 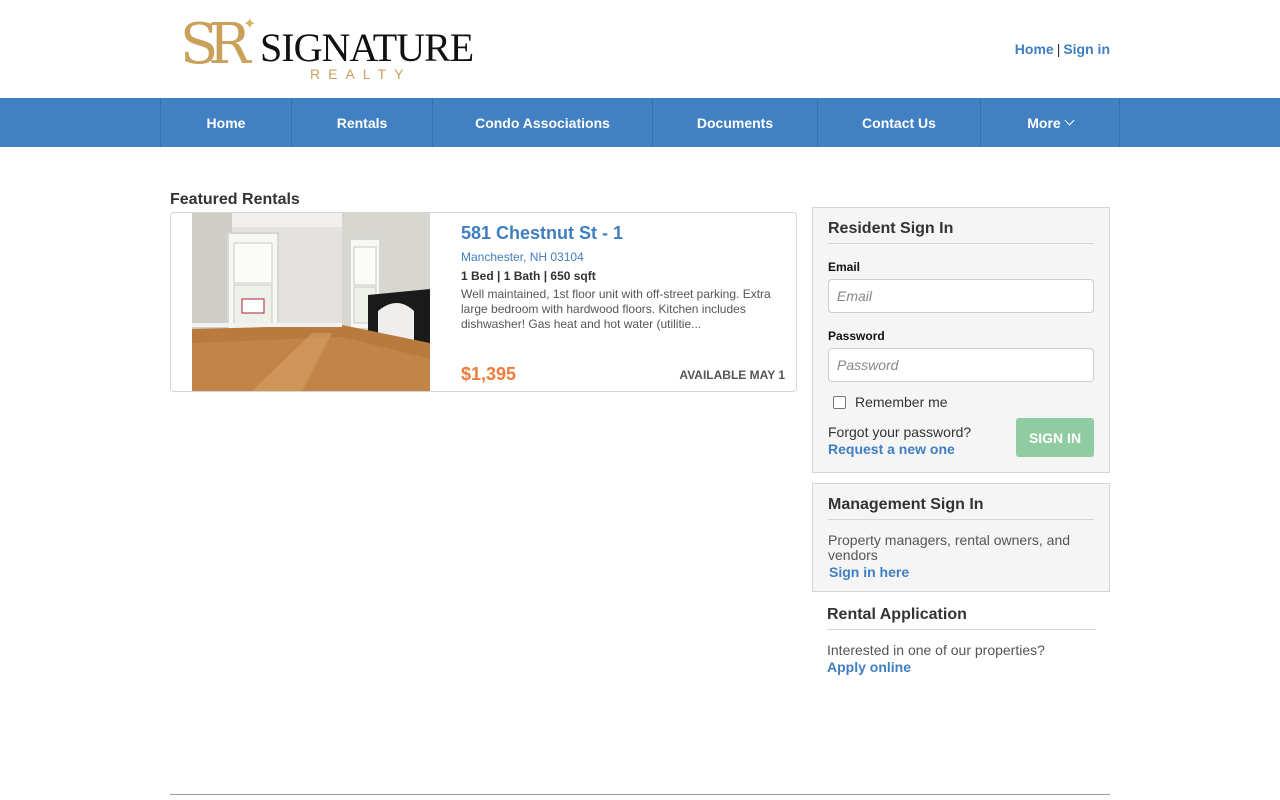 I want to click on nav-item-home: Home, so click(x=226, y=122).